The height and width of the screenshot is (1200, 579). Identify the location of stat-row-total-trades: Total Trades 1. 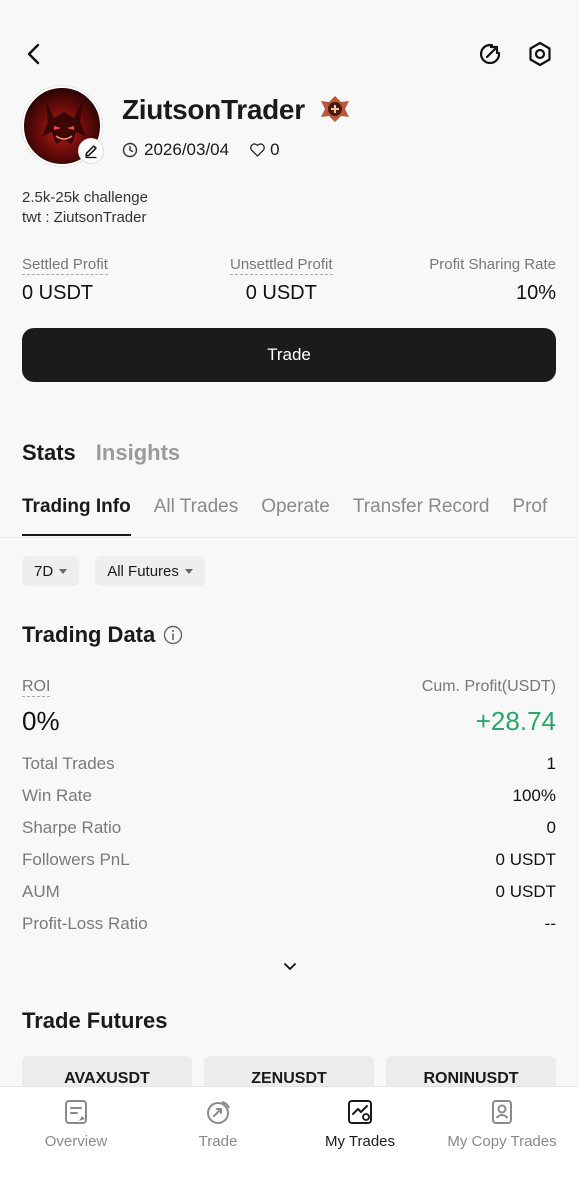
(289, 764).